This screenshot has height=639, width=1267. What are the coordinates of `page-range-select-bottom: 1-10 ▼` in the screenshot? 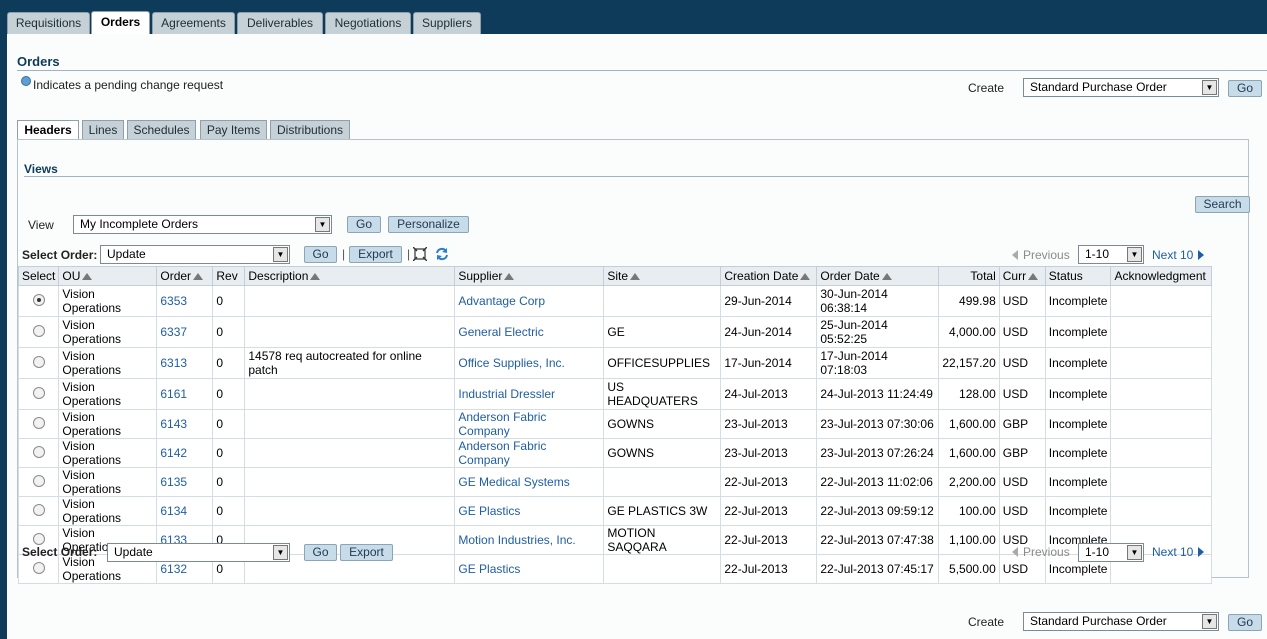 It's located at (1111, 552).